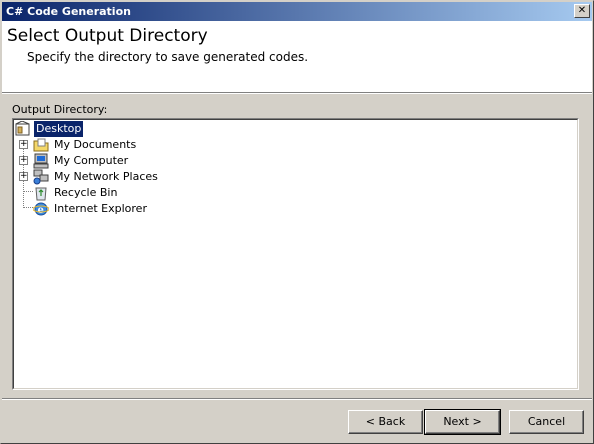 Image resolution: width=594 pixels, height=444 pixels. Describe the element at coordinates (58, 129) in the screenshot. I see `tree-item-label: Desktop` at that location.